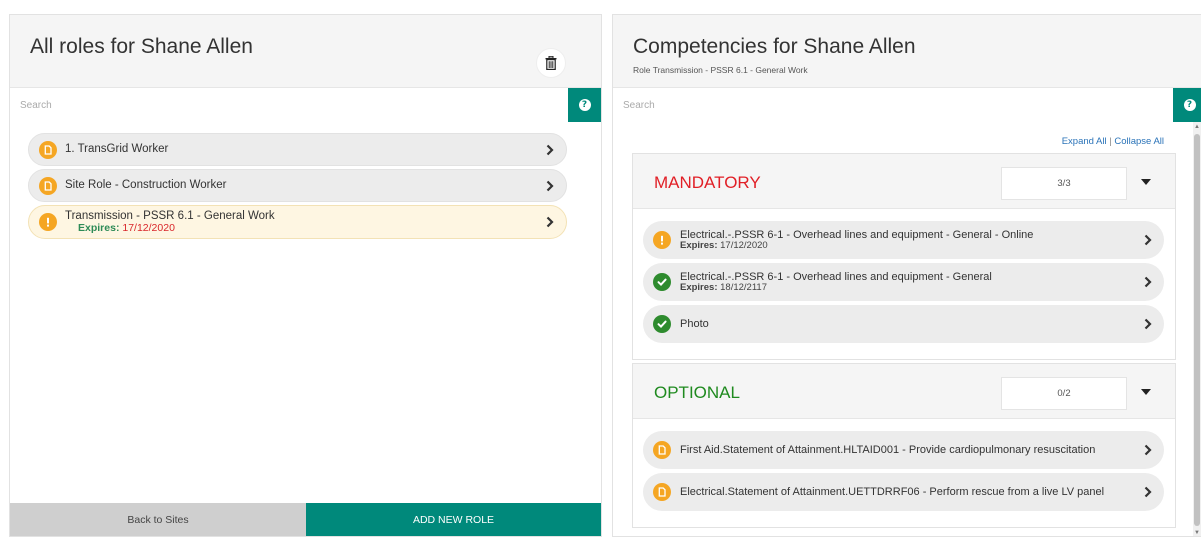  What do you see at coordinates (904, 391) in the screenshot?
I see `section-header: OPTIONAL 0/2` at bounding box center [904, 391].